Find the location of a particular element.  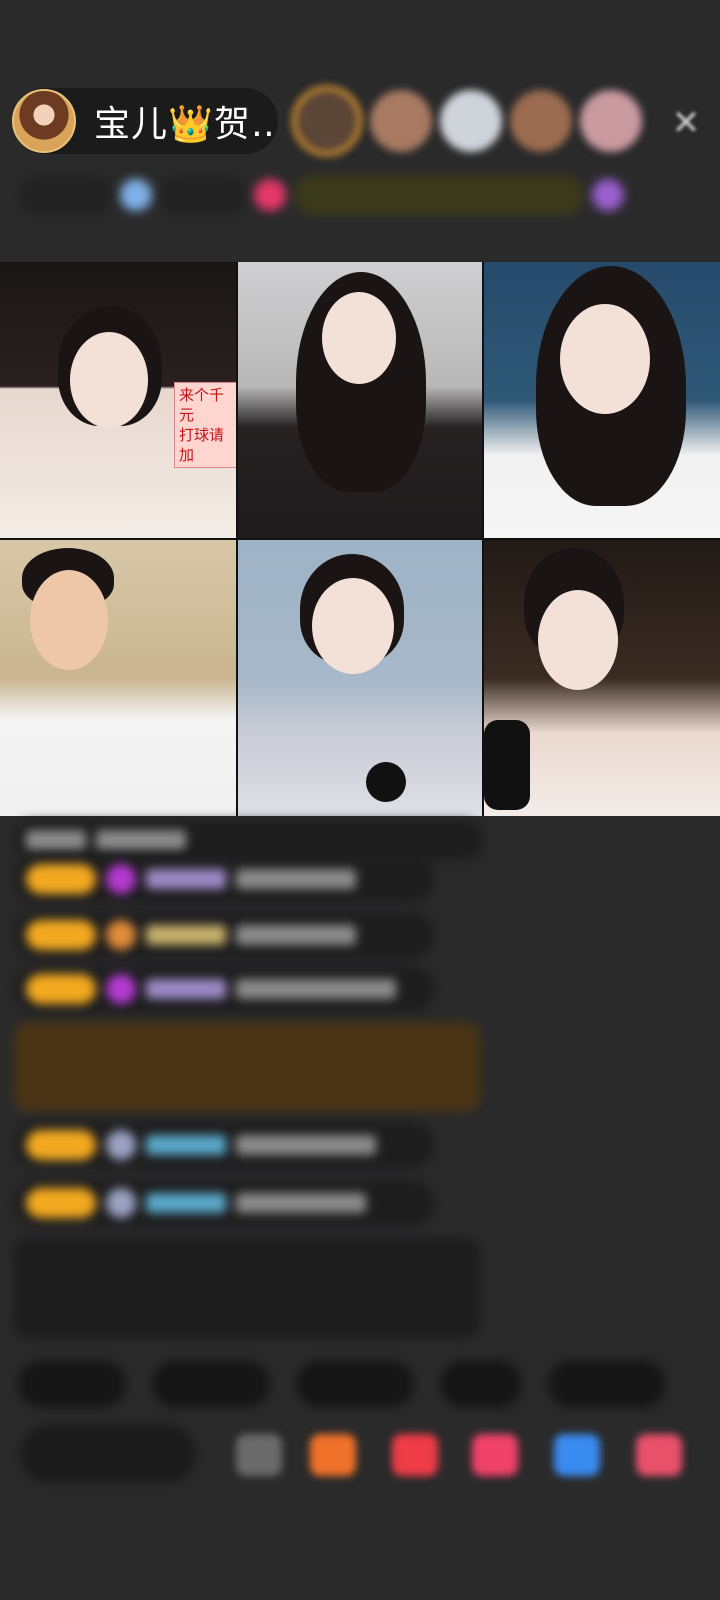

live-info-bar is located at coordinates (322, 195).